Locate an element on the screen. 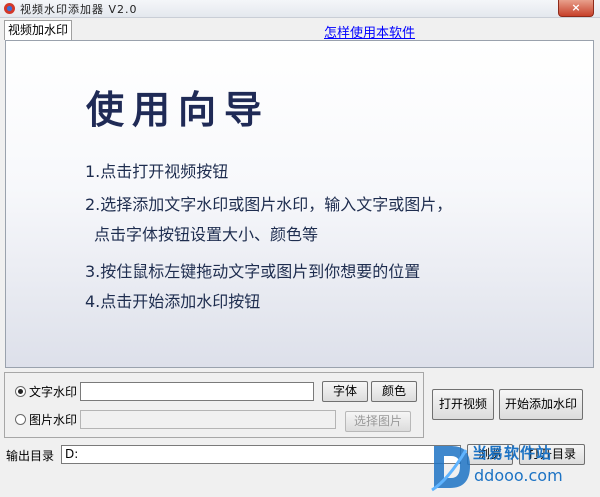  output-dir-input: D: is located at coordinates (261, 454).